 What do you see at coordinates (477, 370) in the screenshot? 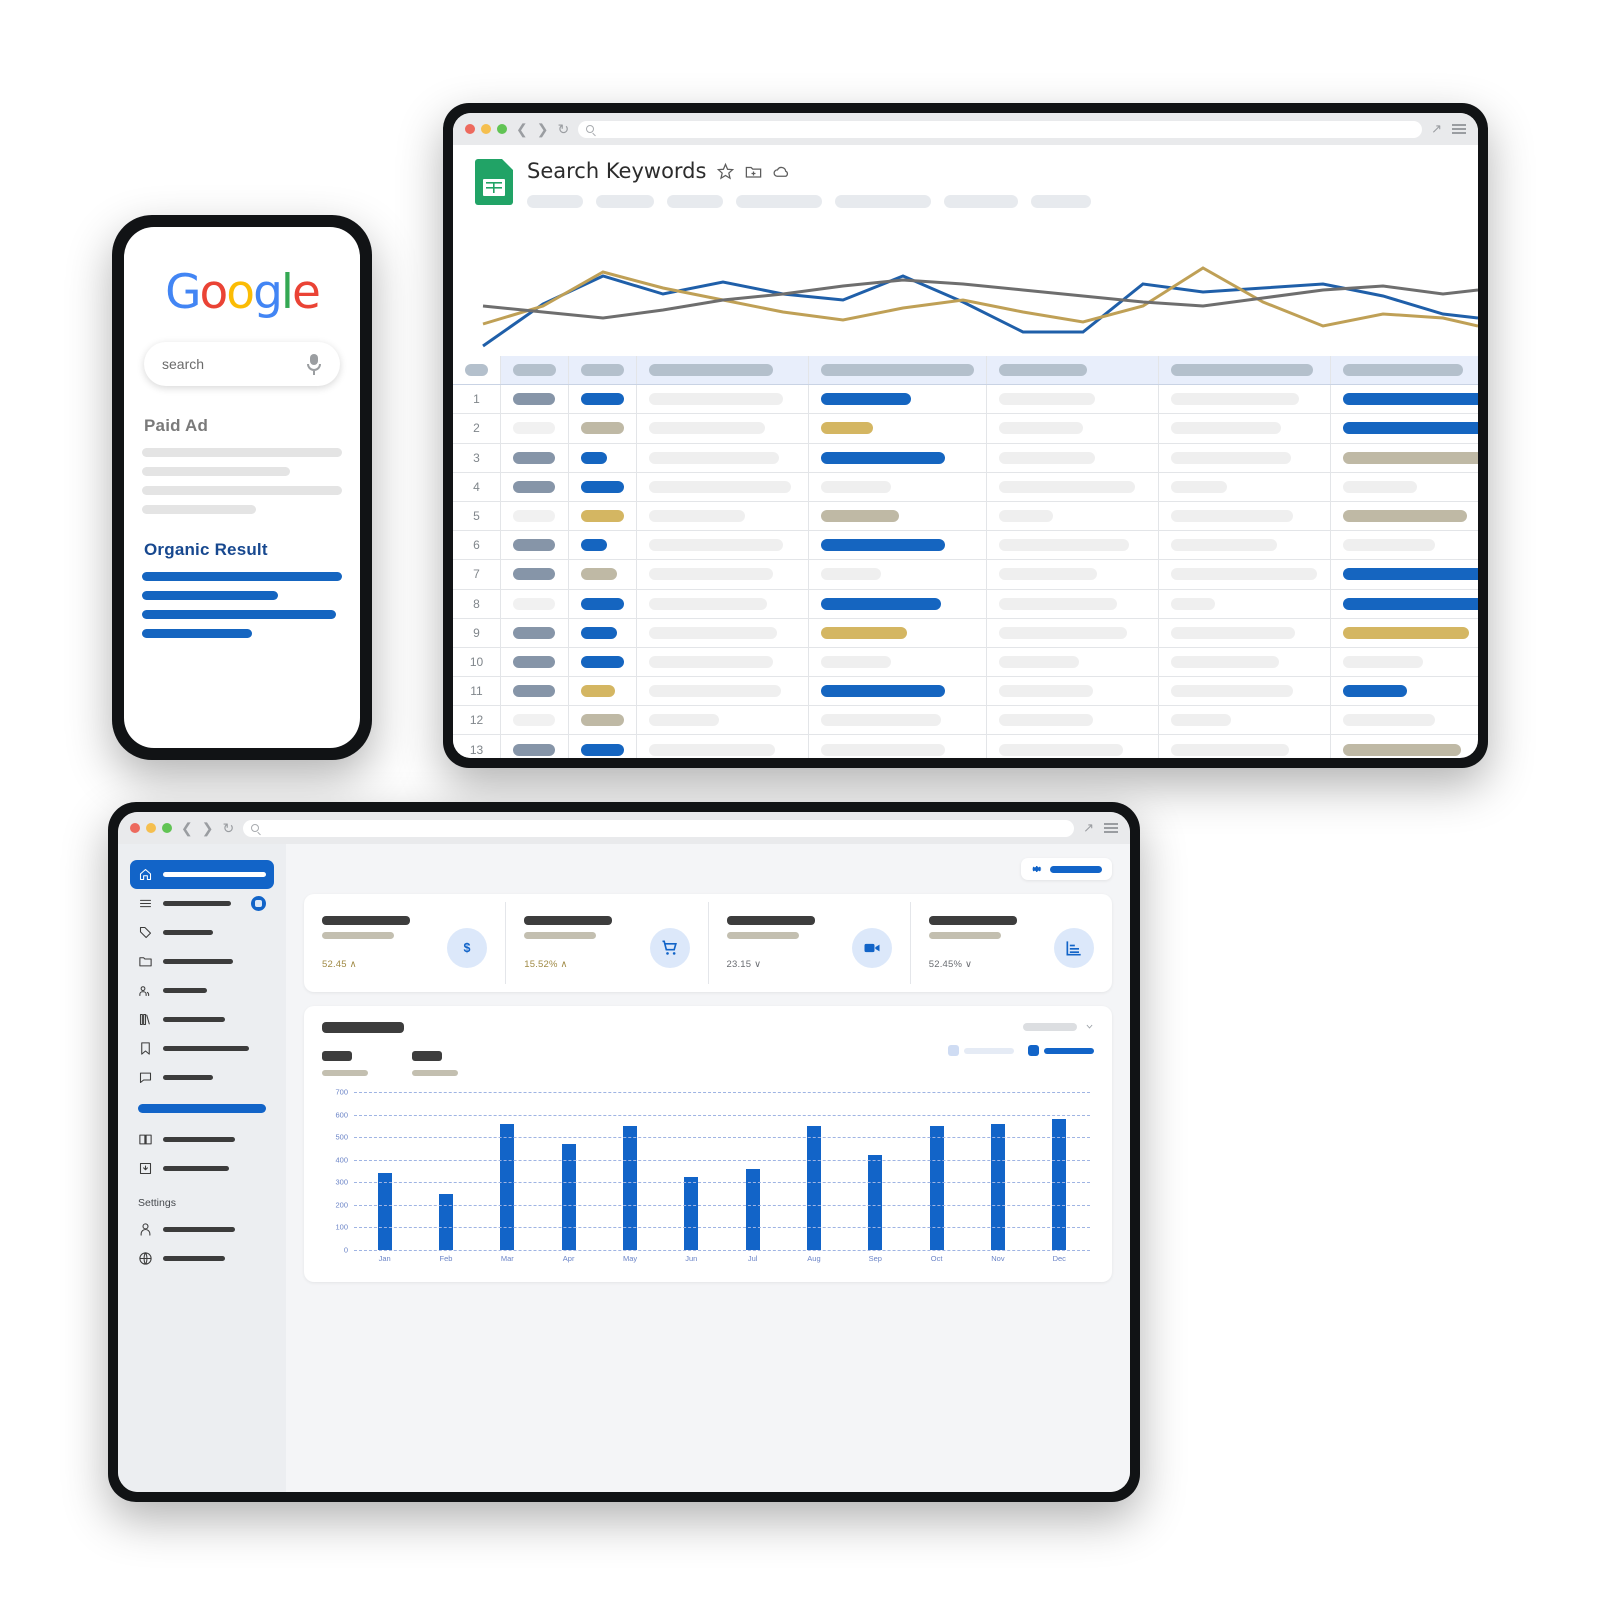
I see `corner-cell` at bounding box center [477, 370].